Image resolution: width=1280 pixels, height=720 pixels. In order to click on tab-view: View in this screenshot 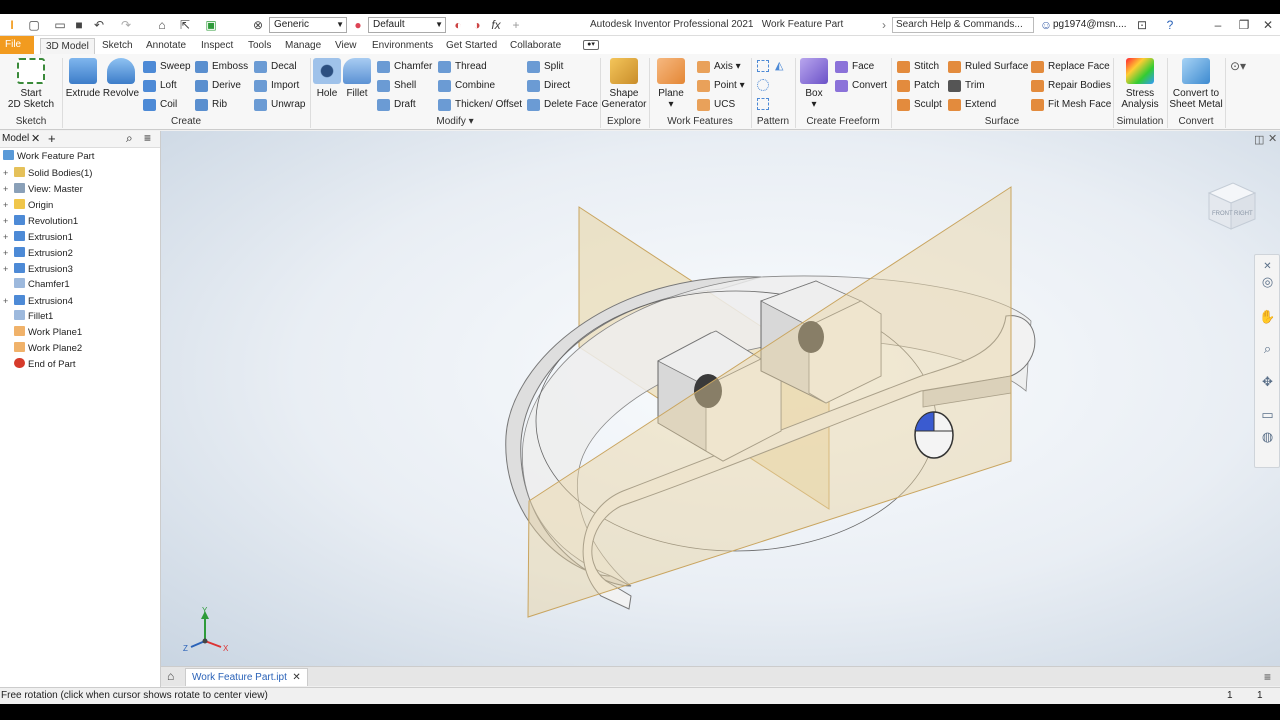, I will do `click(346, 46)`.